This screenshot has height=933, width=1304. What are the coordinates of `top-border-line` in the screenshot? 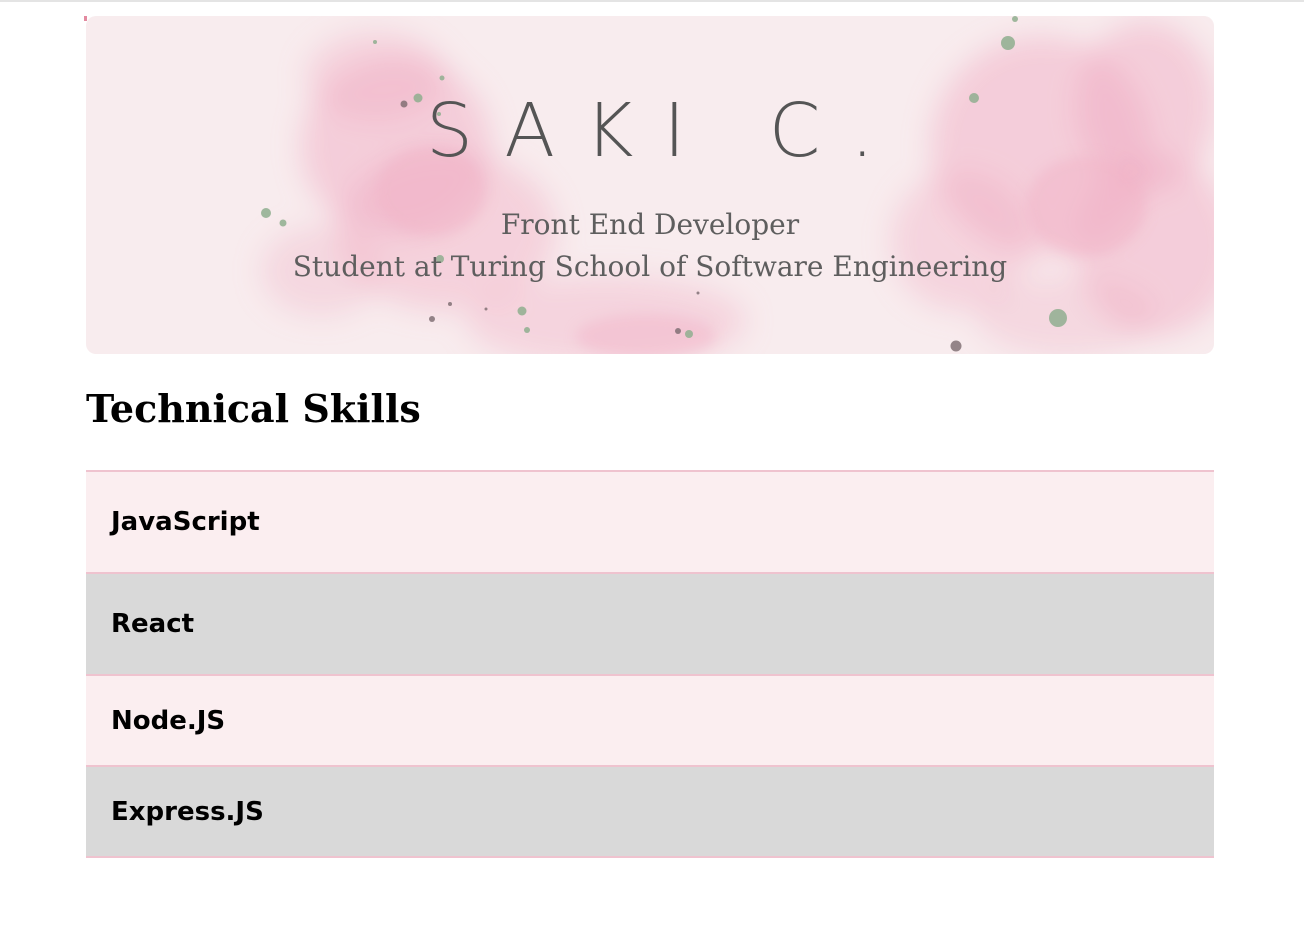 It's located at (652, 1).